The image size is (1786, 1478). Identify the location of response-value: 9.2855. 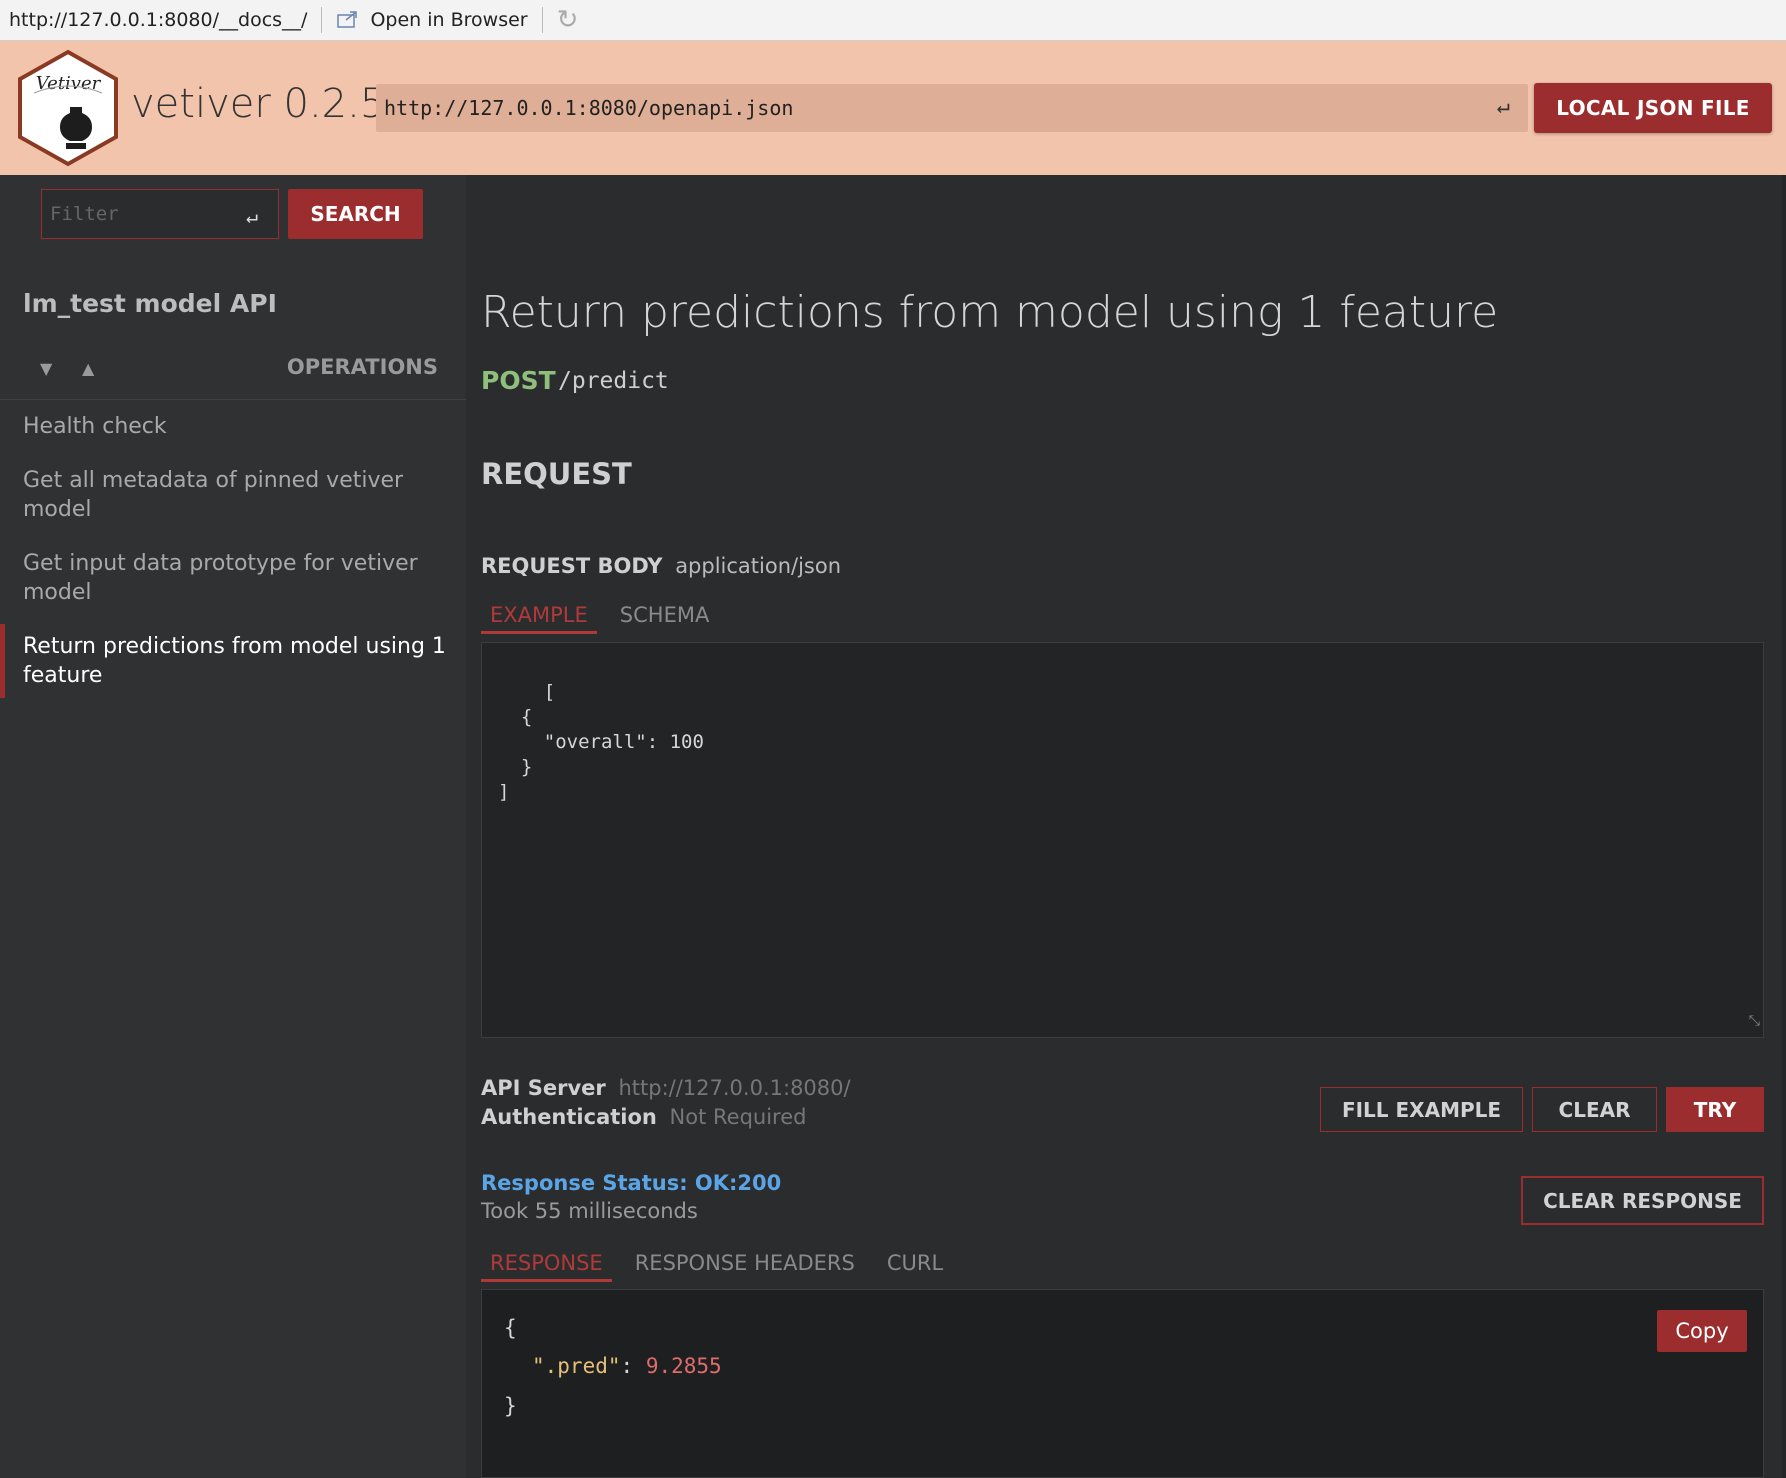
(683, 1366).